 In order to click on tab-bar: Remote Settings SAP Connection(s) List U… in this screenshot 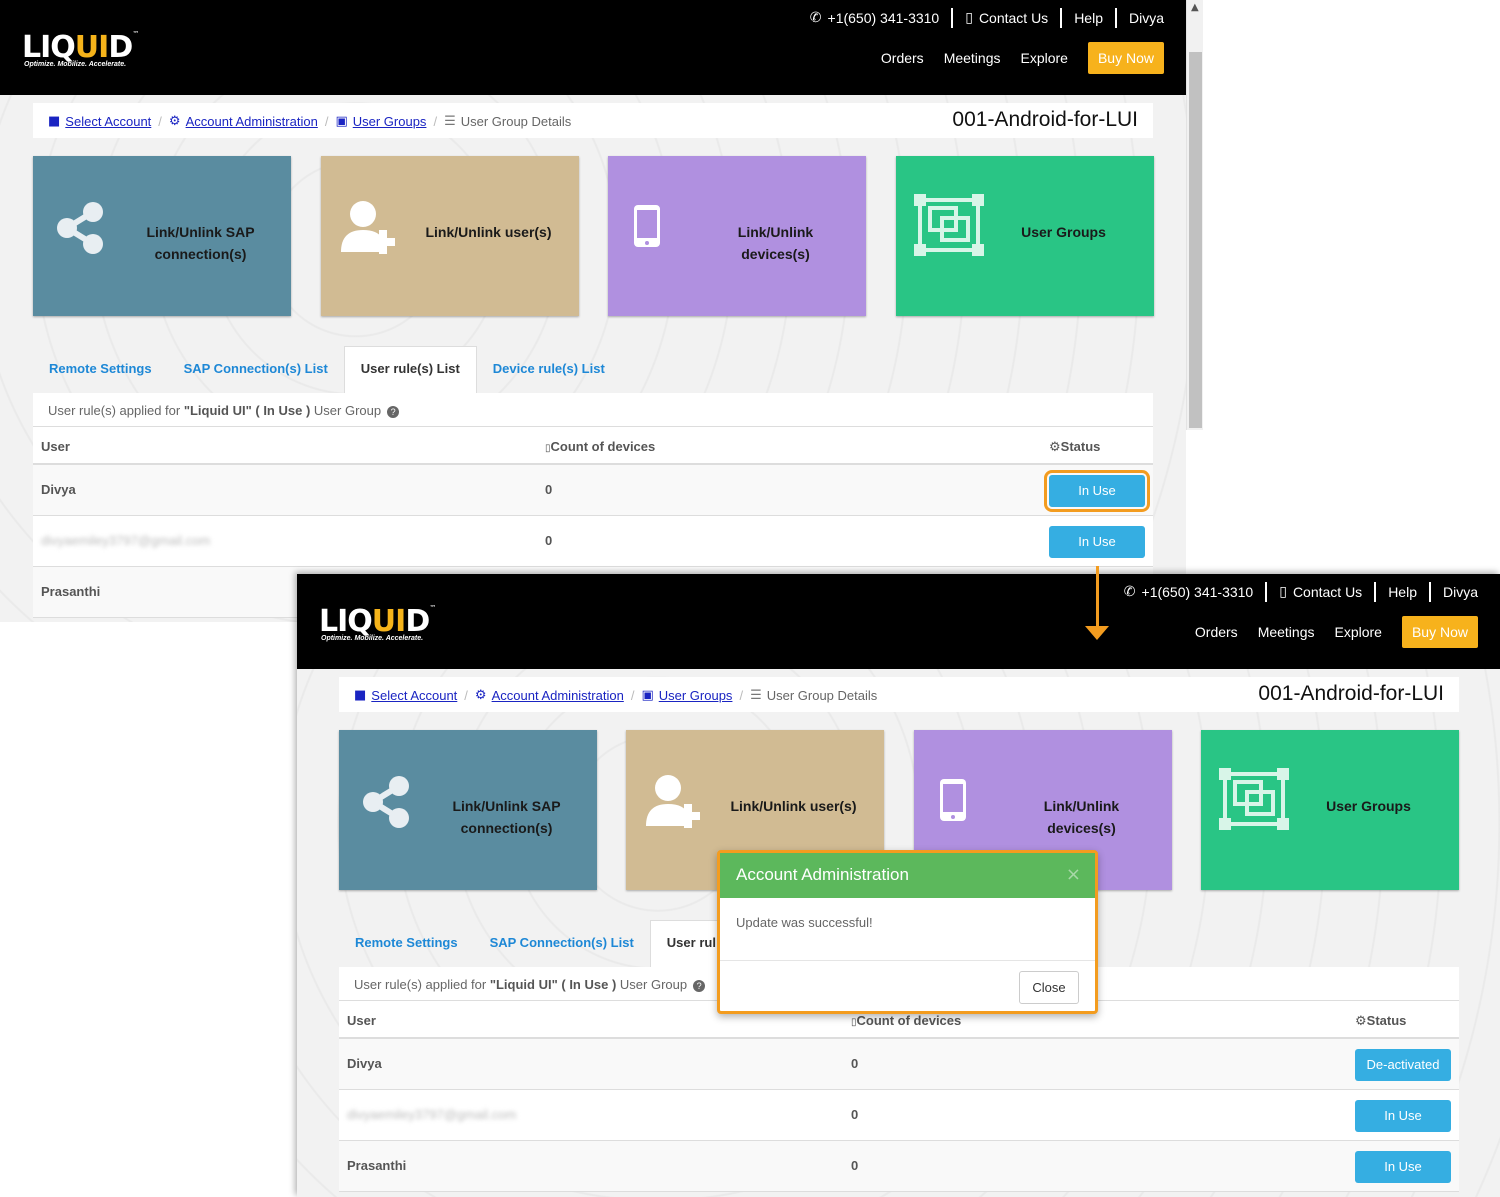, I will do `click(327, 369)`.